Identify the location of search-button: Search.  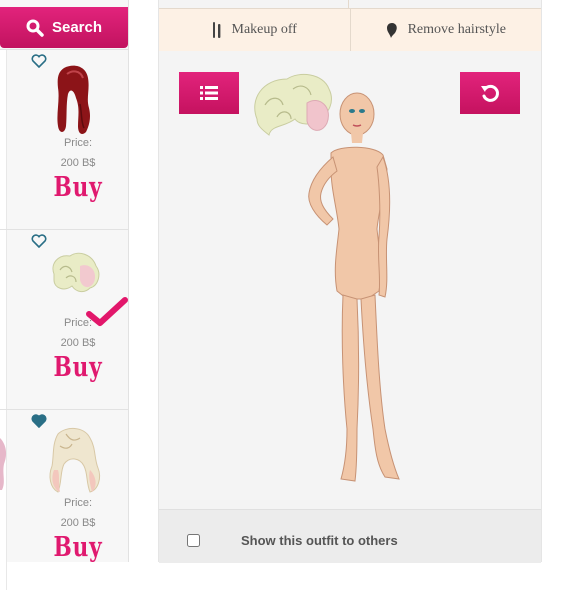
(64, 27).